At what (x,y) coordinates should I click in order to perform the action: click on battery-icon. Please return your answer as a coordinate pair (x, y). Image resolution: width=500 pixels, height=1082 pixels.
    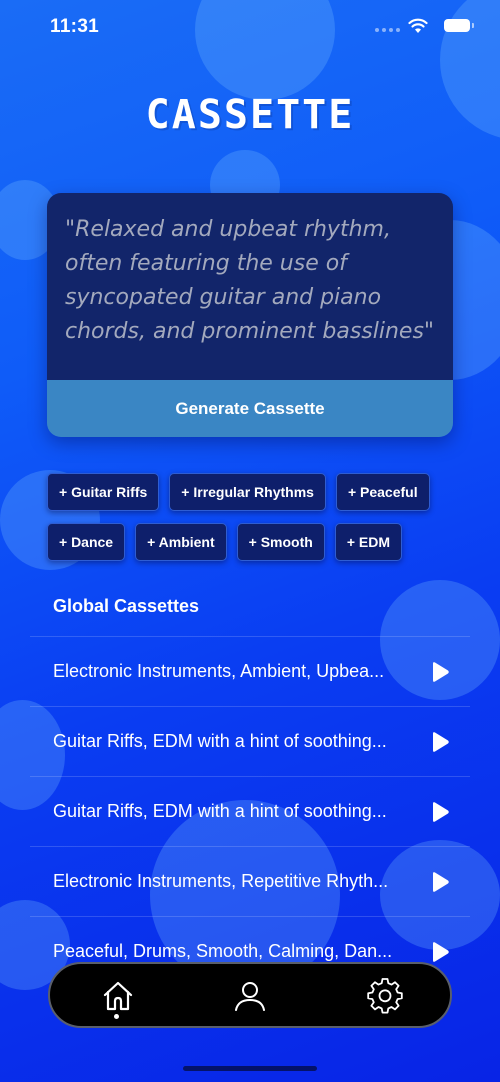
    Looking at the image, I should click on (459, 25).